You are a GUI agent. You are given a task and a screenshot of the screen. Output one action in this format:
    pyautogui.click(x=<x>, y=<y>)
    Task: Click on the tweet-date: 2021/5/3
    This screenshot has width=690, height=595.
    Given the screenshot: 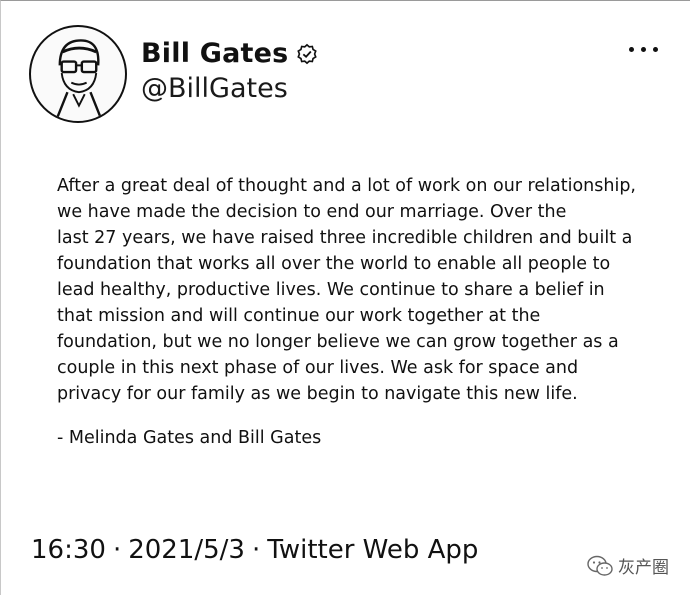 What is the action you would take?
    pyautogui.click(x=186, y=550)
    